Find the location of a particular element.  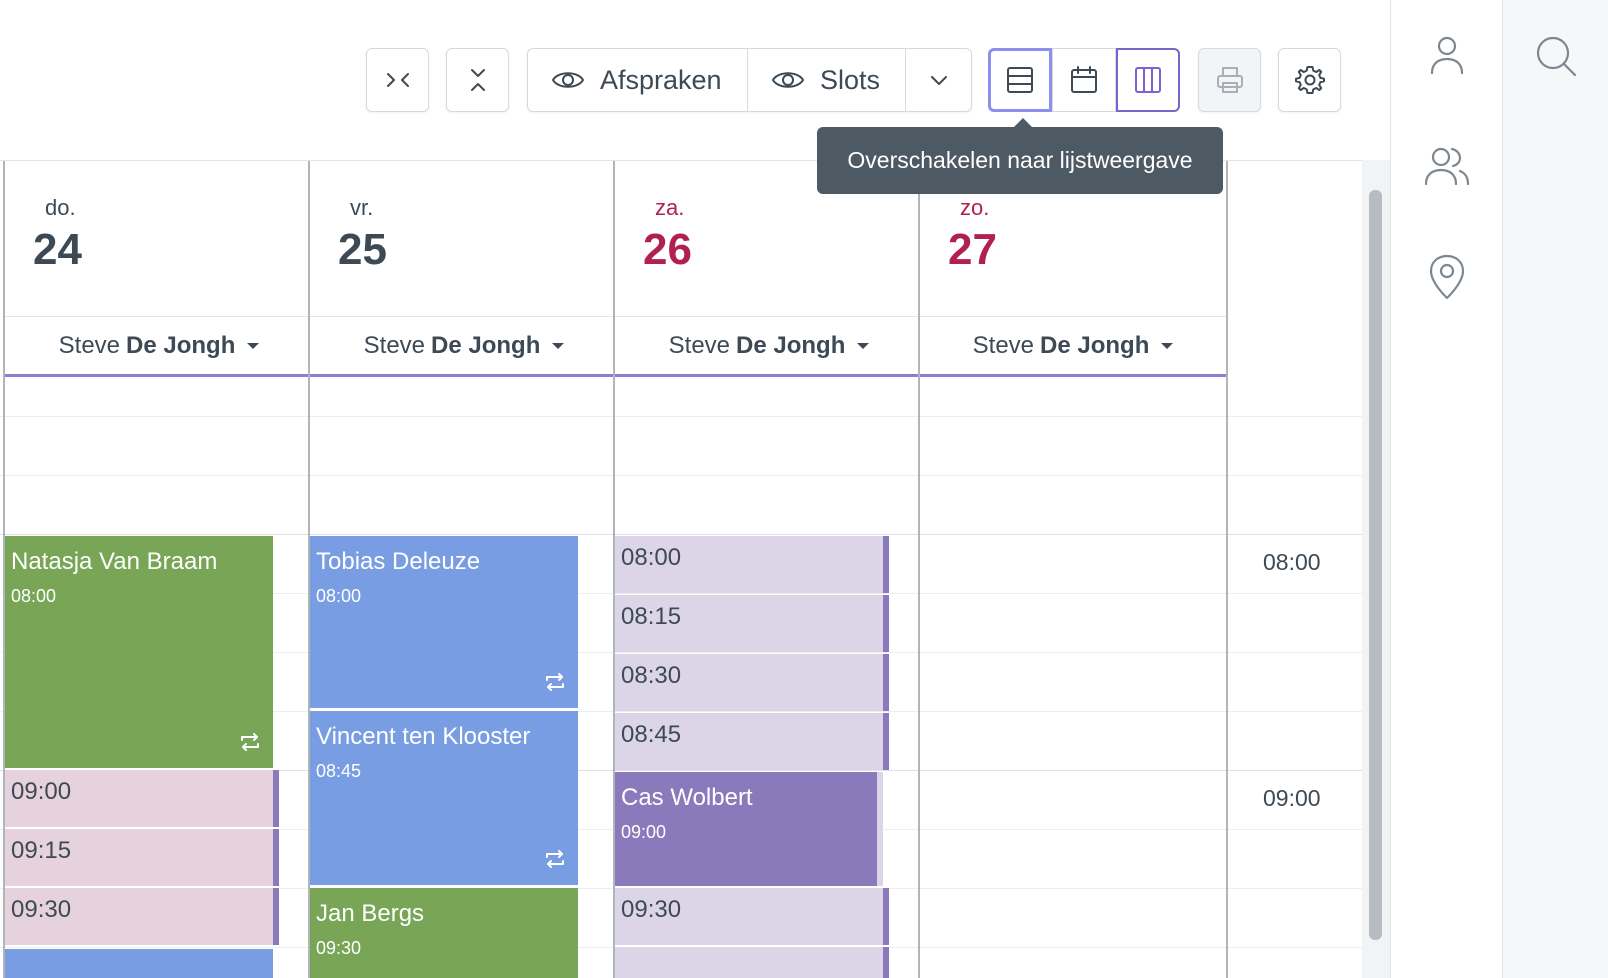

gear-icon is located at coordinates (1309, 80).